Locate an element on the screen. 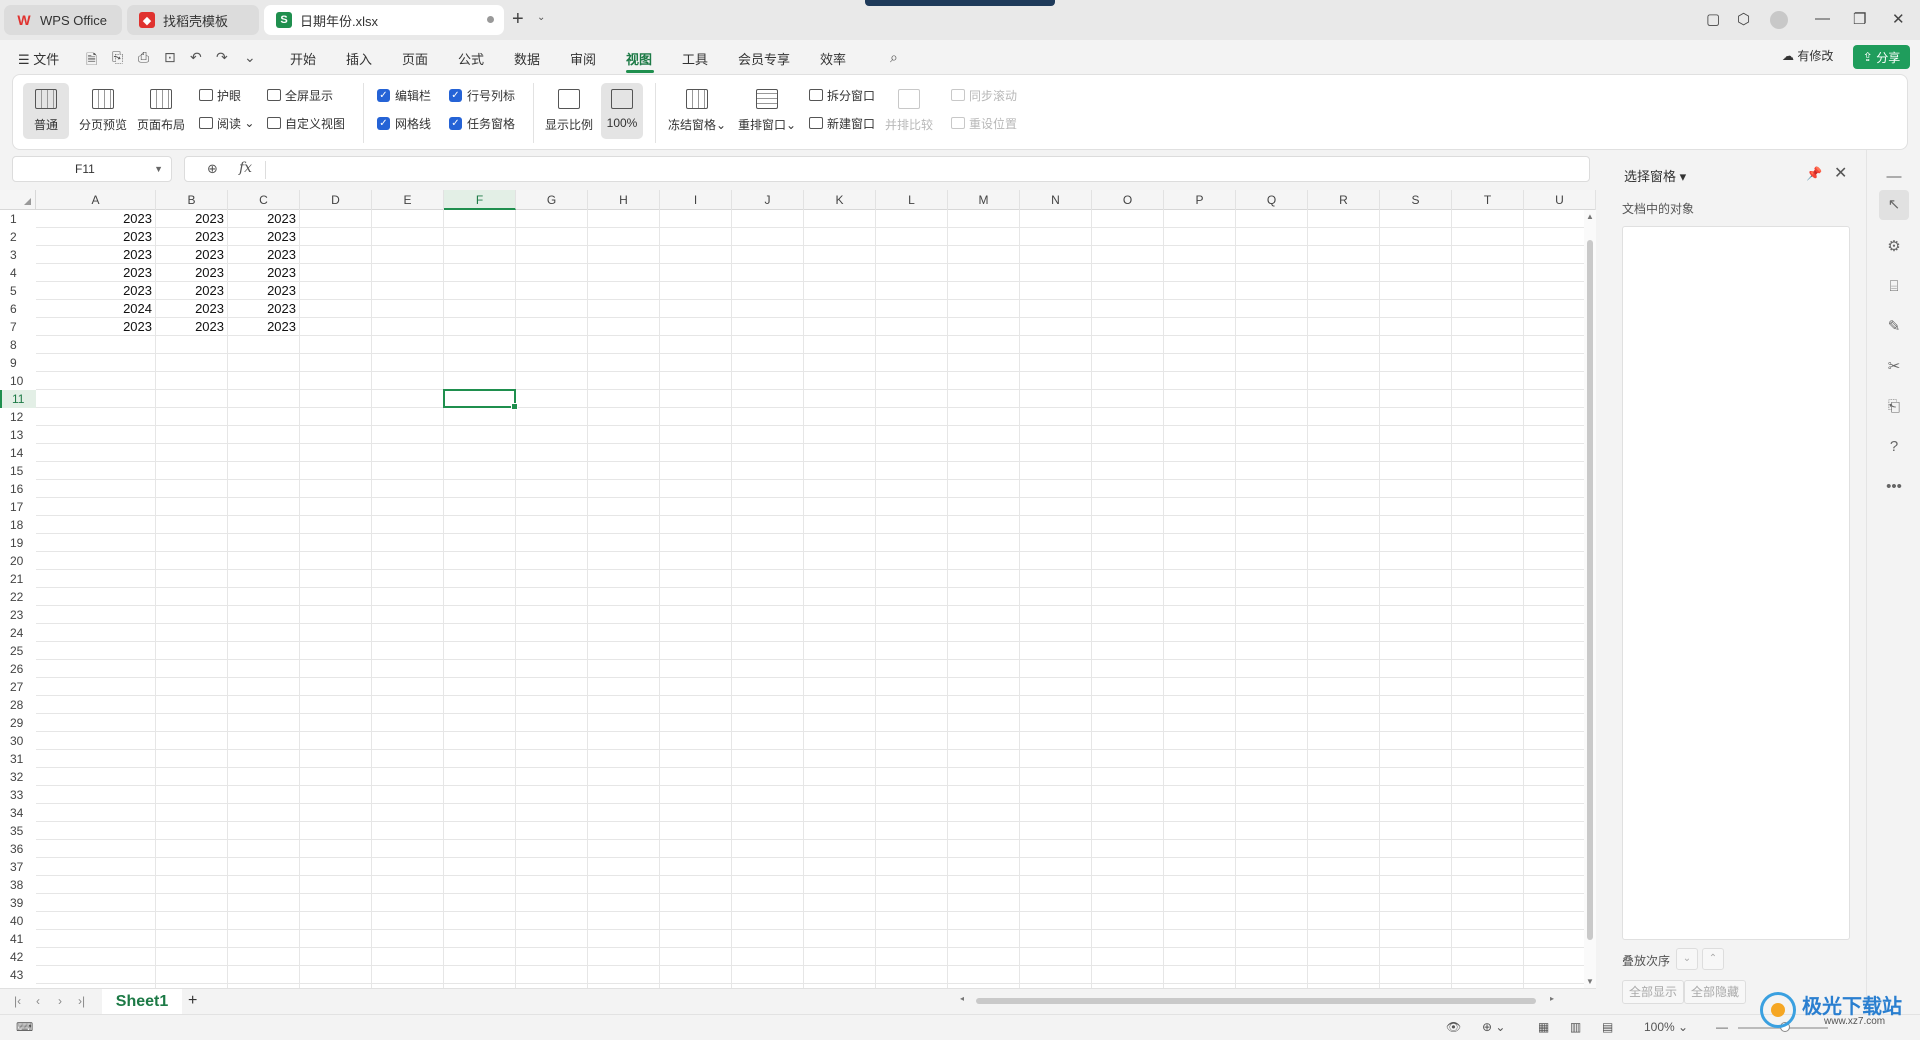 The height and width of the screenshot is (1040, 1920). avatar is located at coordinates (1779, 20).